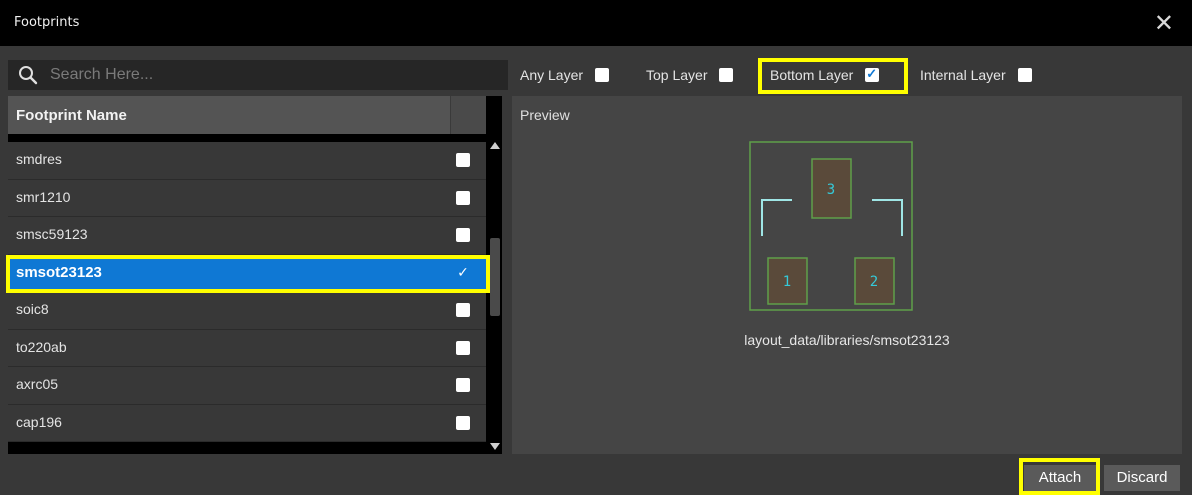 This screenshot has height=495, width=1192. I want to click on internal-layer-checkbox, so click(1024, 75).